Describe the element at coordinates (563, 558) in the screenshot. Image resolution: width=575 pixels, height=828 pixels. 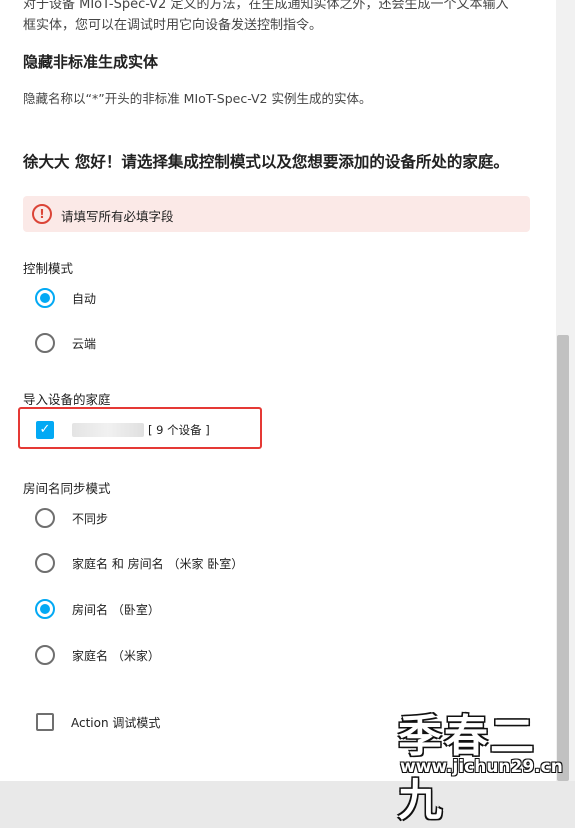
I see `scrollbar-thumb` at that location.